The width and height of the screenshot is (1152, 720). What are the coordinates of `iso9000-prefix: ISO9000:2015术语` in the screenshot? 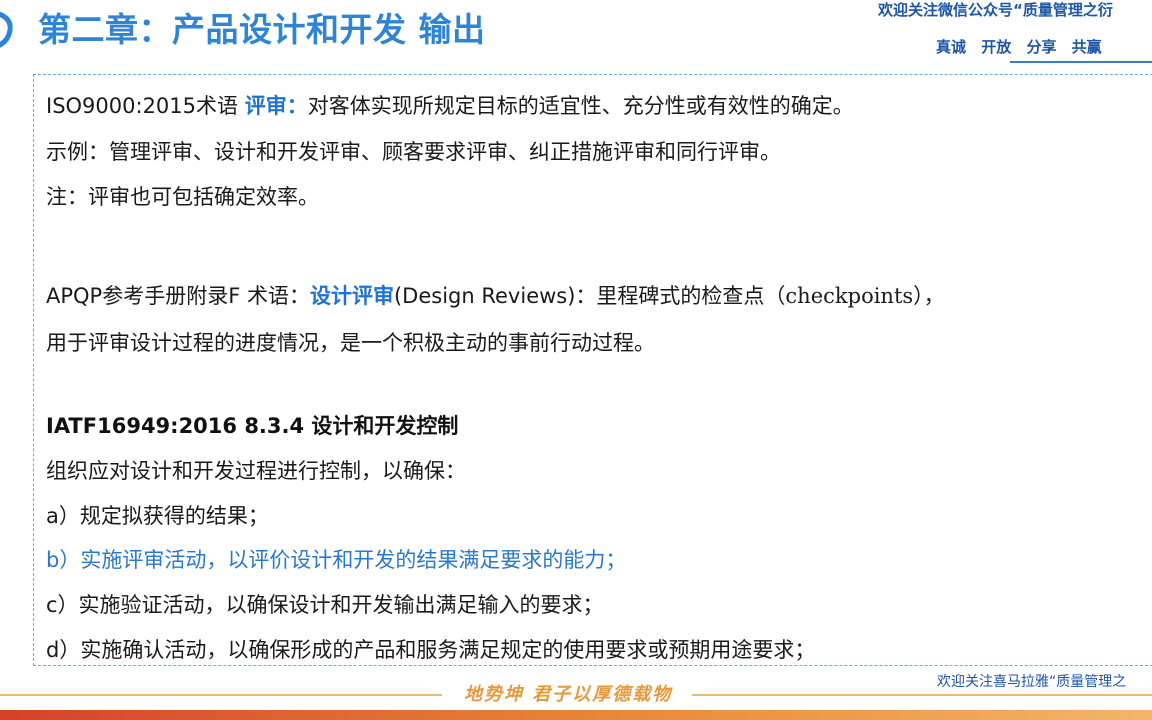 It's located at (145, 106).